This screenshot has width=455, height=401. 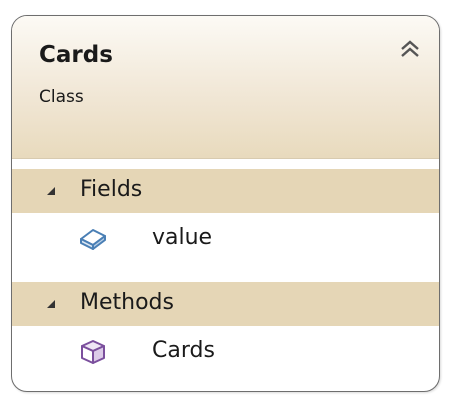 I want to click on section-label-fields: Fields, so click(x=111, y=189).